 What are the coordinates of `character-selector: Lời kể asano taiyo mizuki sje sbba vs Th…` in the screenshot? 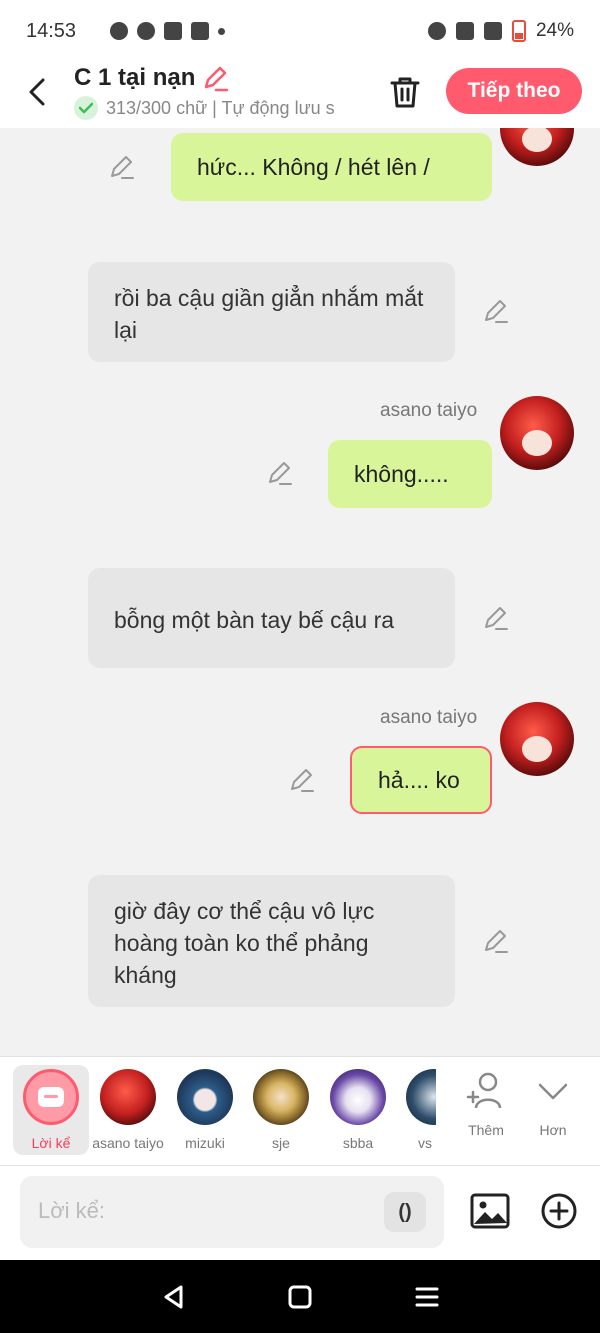 It's located at (300, 1111).